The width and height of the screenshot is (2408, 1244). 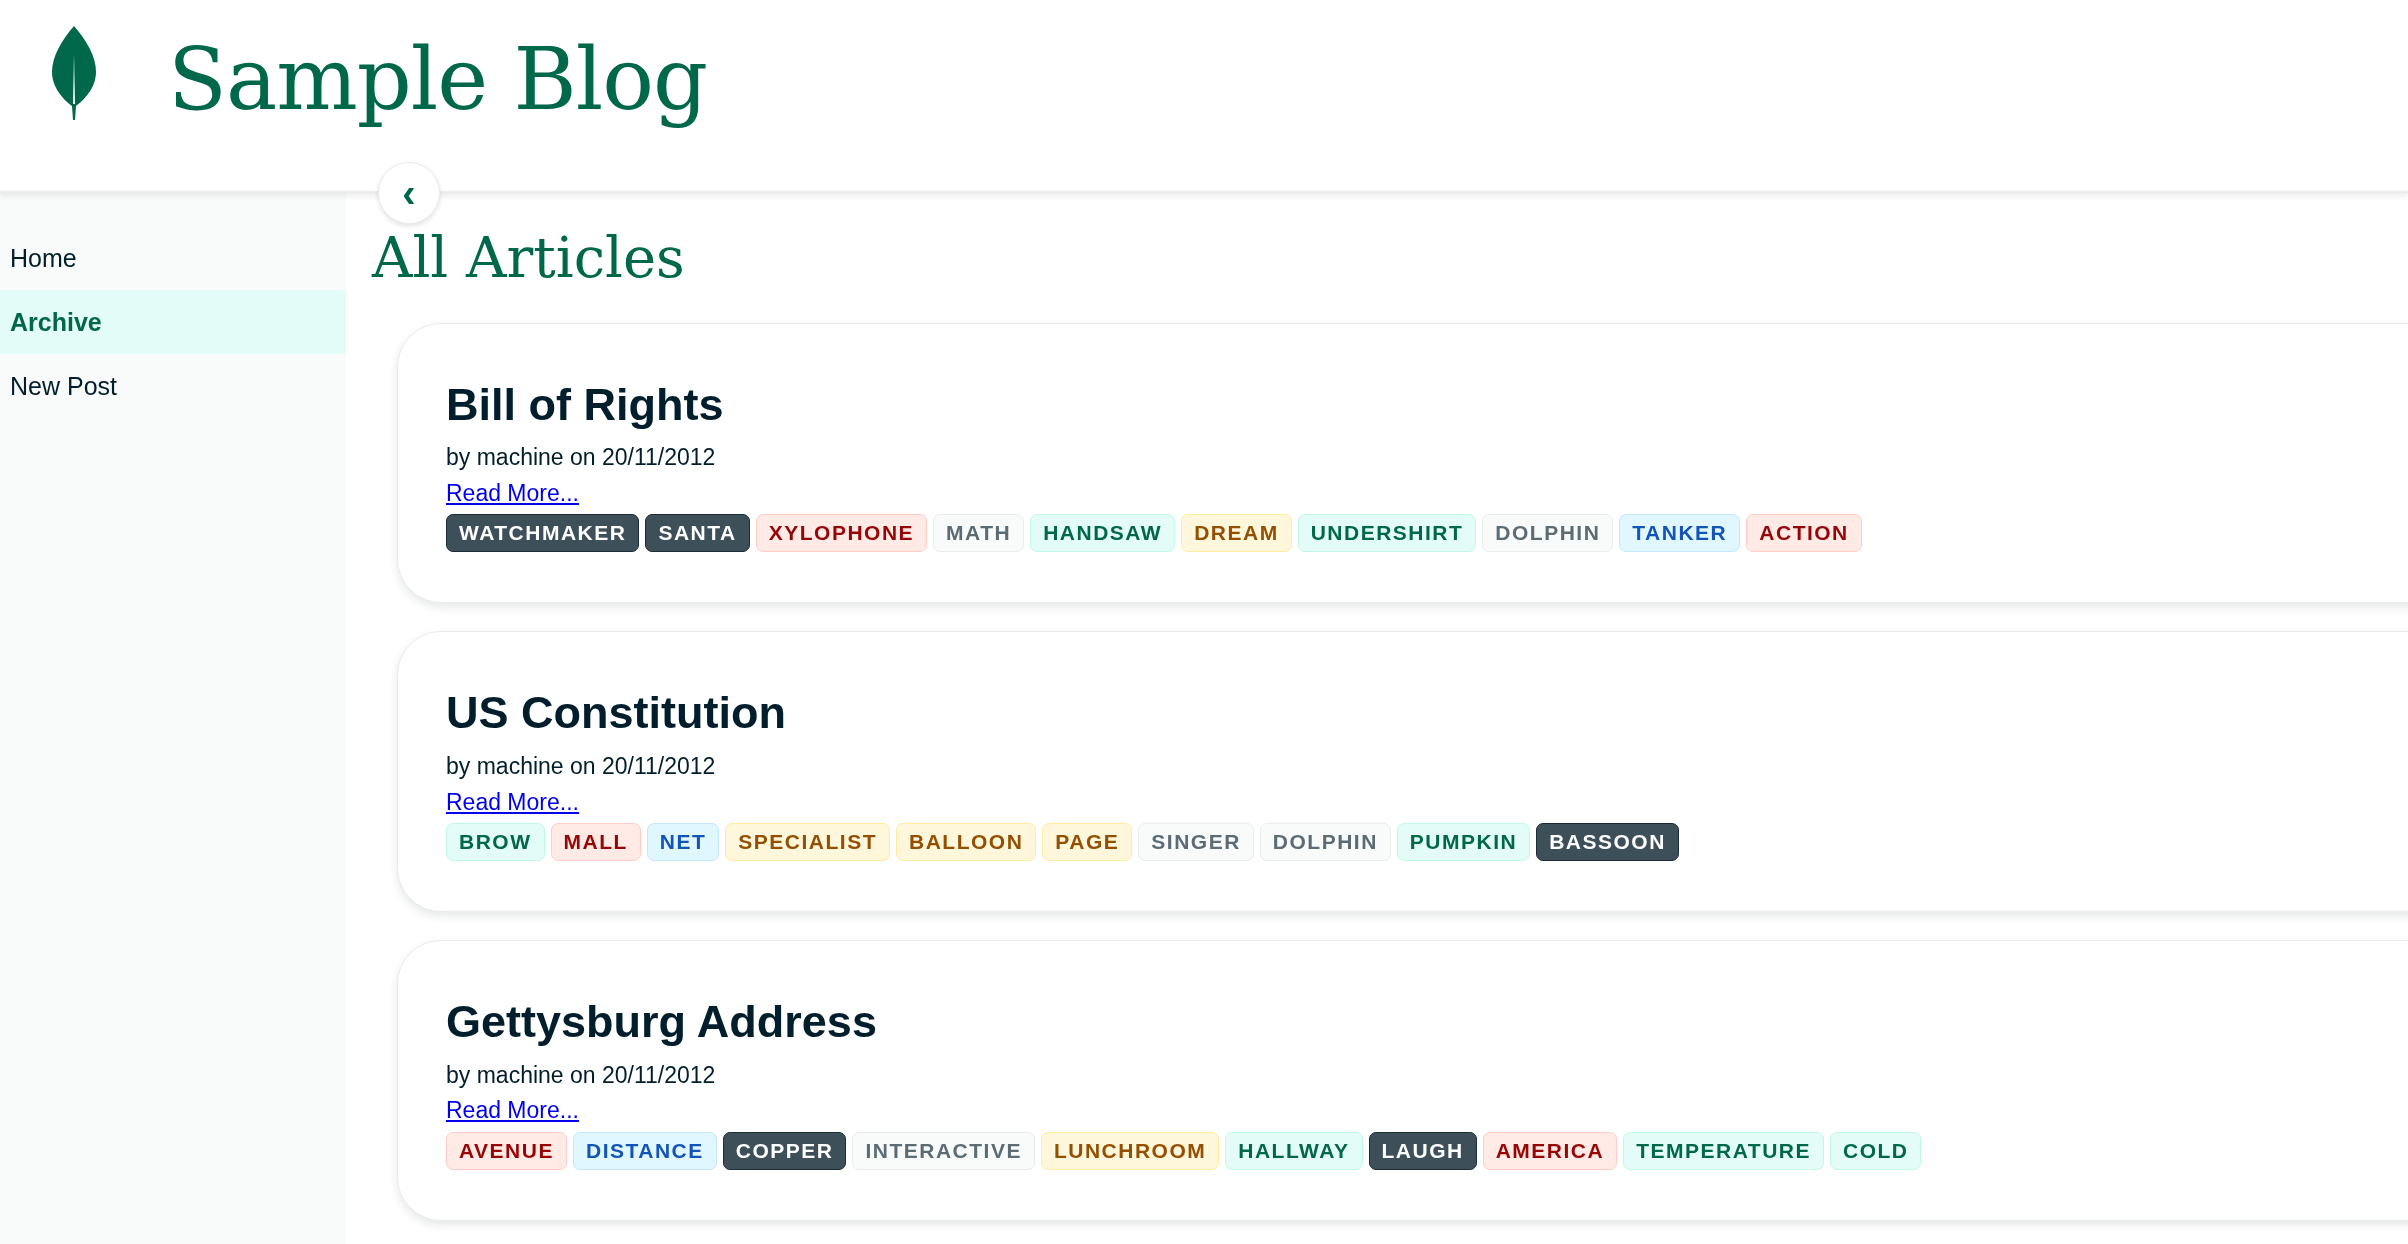 I want to click on tag: BASSOON, so click(x=1607, y=842).